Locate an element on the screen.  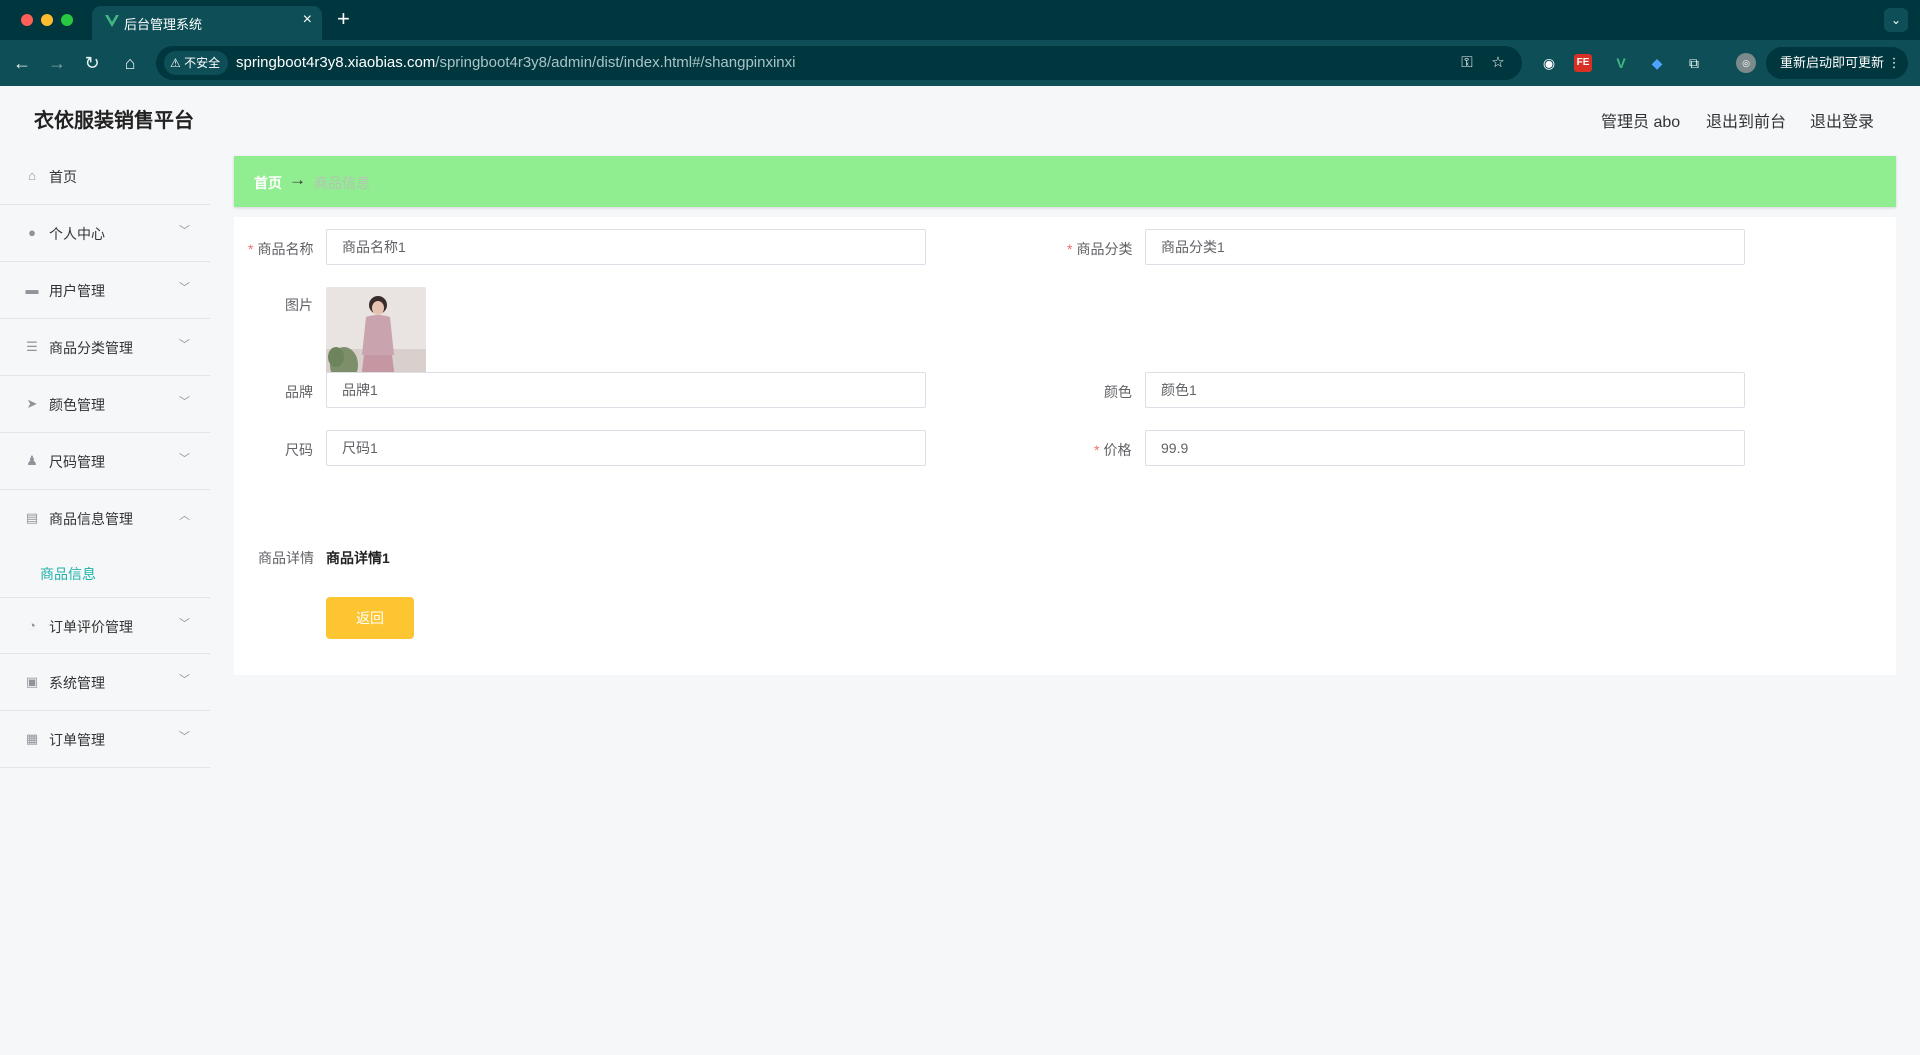
sidebar-item-home: ⌂ 首页 is located at coordinates (105, 176).